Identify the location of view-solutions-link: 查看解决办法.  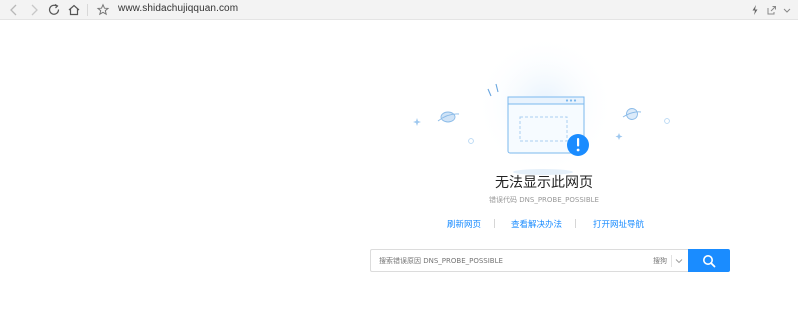
(536, 224).